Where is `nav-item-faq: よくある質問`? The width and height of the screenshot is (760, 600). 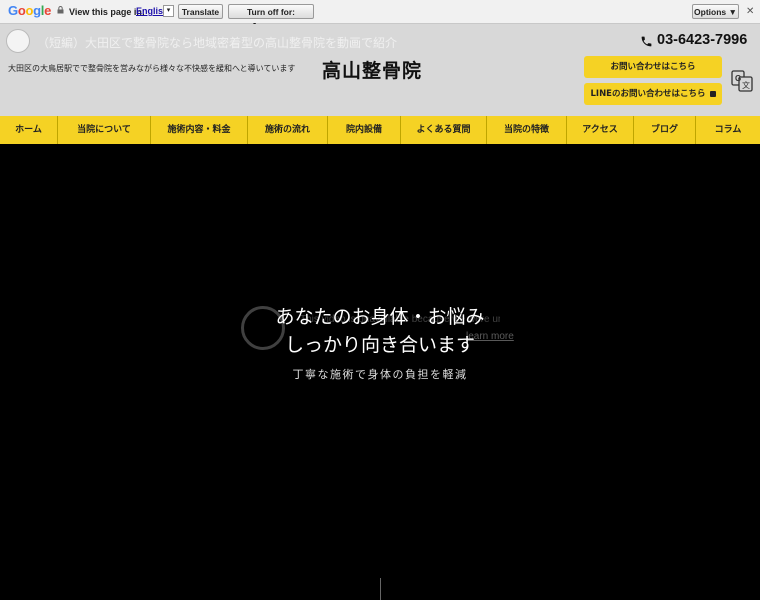
nav-item-faq: よくある質問 is located at coordinates (444, 130).